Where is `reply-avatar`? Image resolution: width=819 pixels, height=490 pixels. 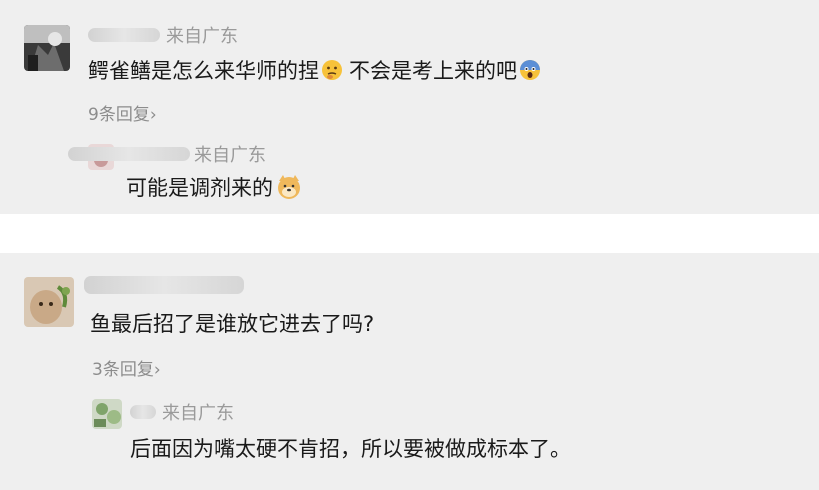
reply-avatar is located at coordinates (107, 414).